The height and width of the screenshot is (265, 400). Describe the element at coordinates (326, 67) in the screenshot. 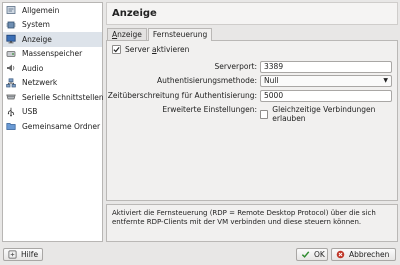

I see `server-port-input: 3389` at that location.